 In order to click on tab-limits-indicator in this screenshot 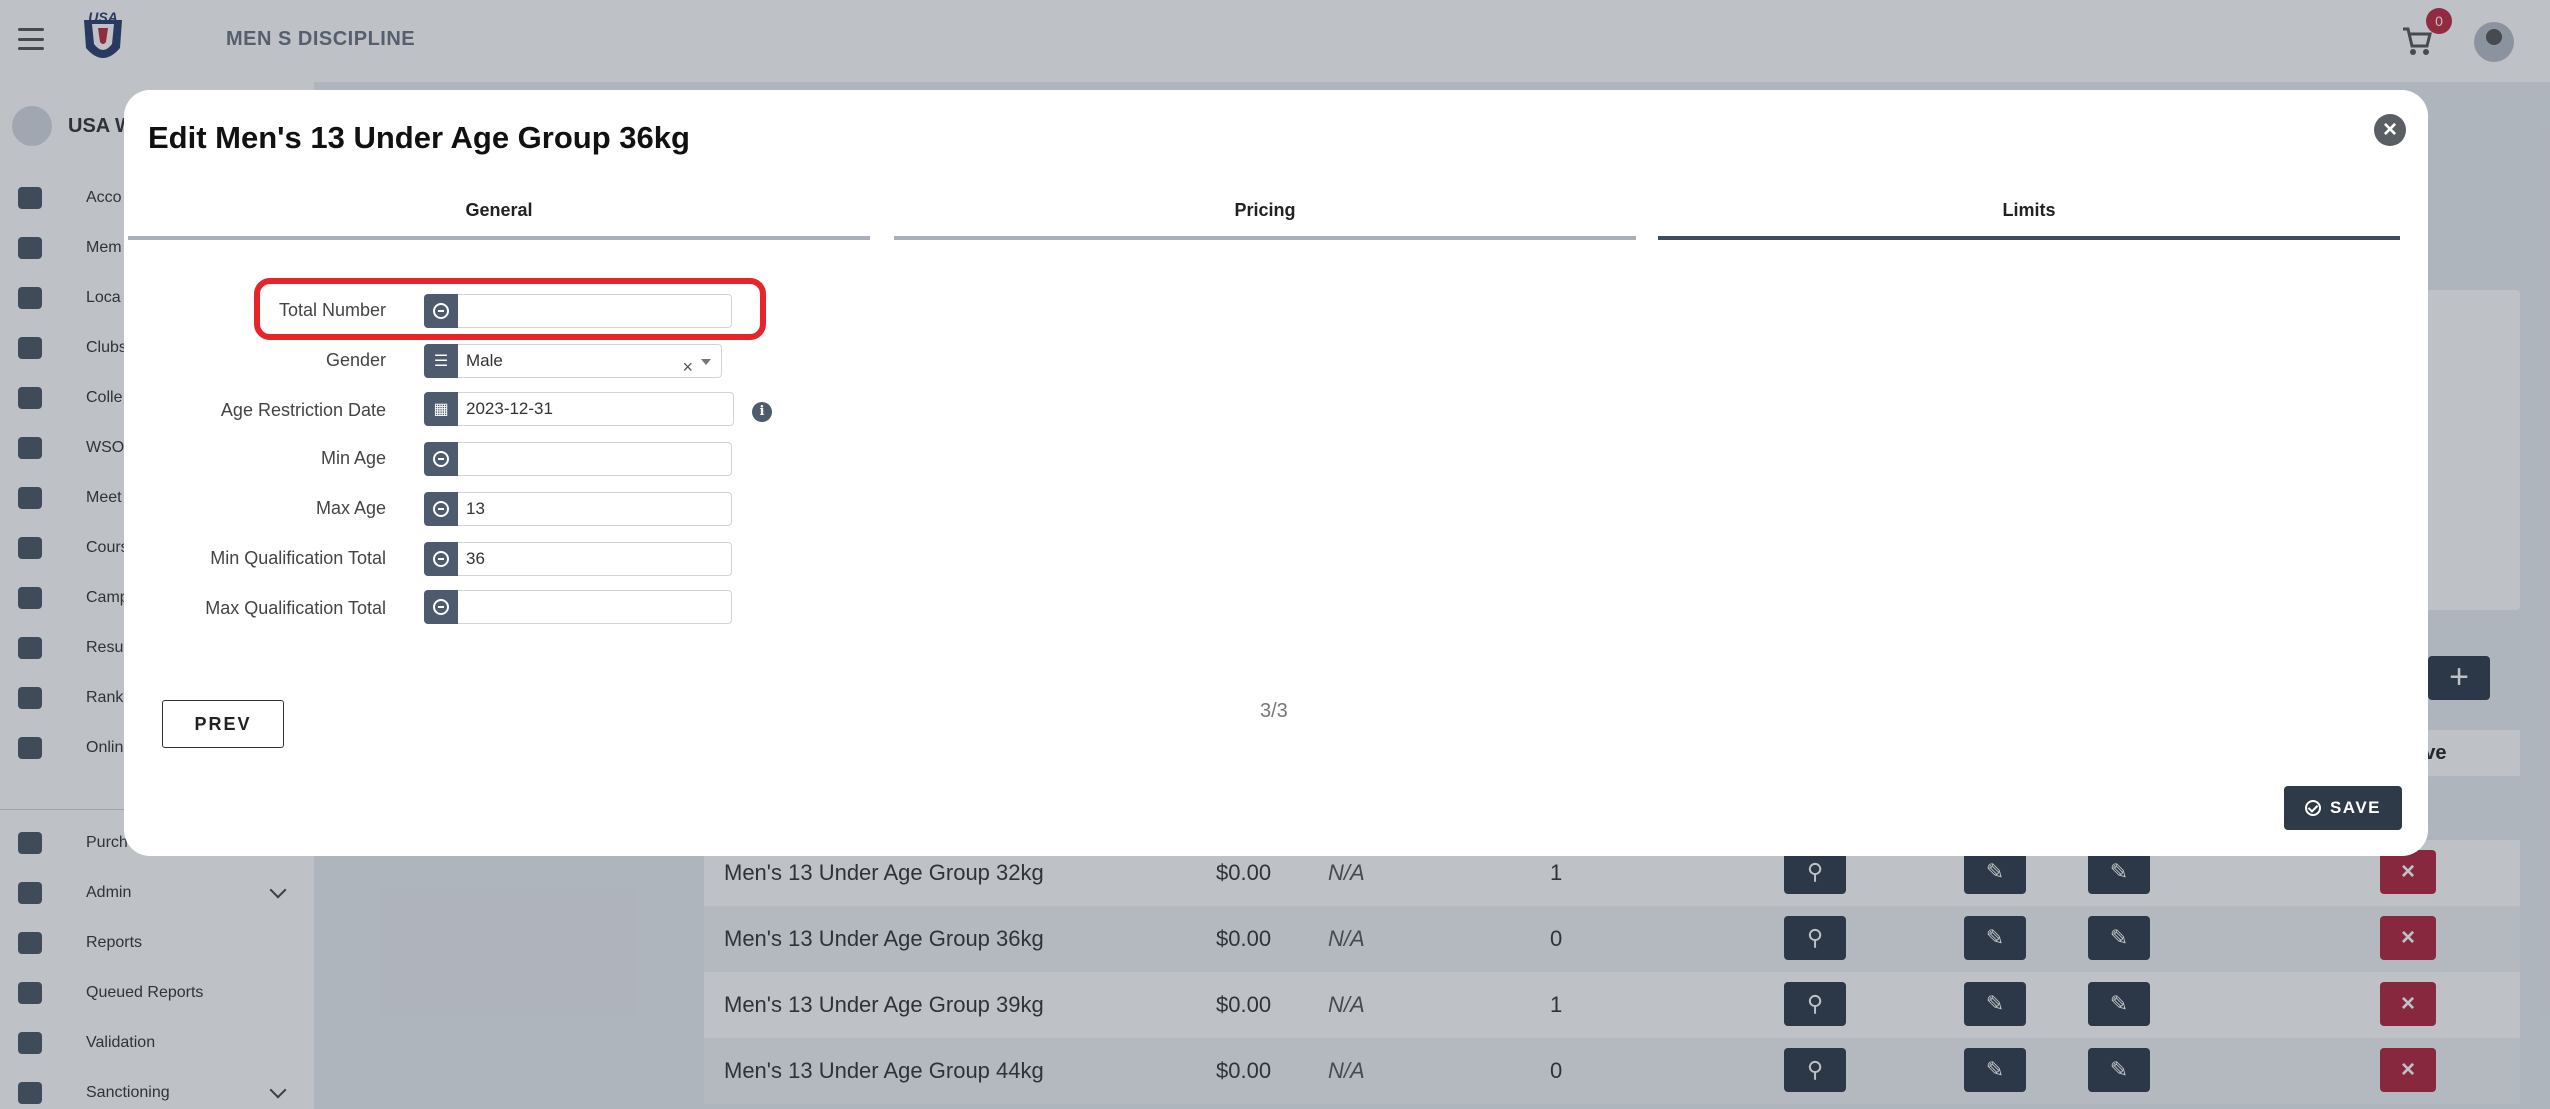, I will do `click(2029, 238)`.